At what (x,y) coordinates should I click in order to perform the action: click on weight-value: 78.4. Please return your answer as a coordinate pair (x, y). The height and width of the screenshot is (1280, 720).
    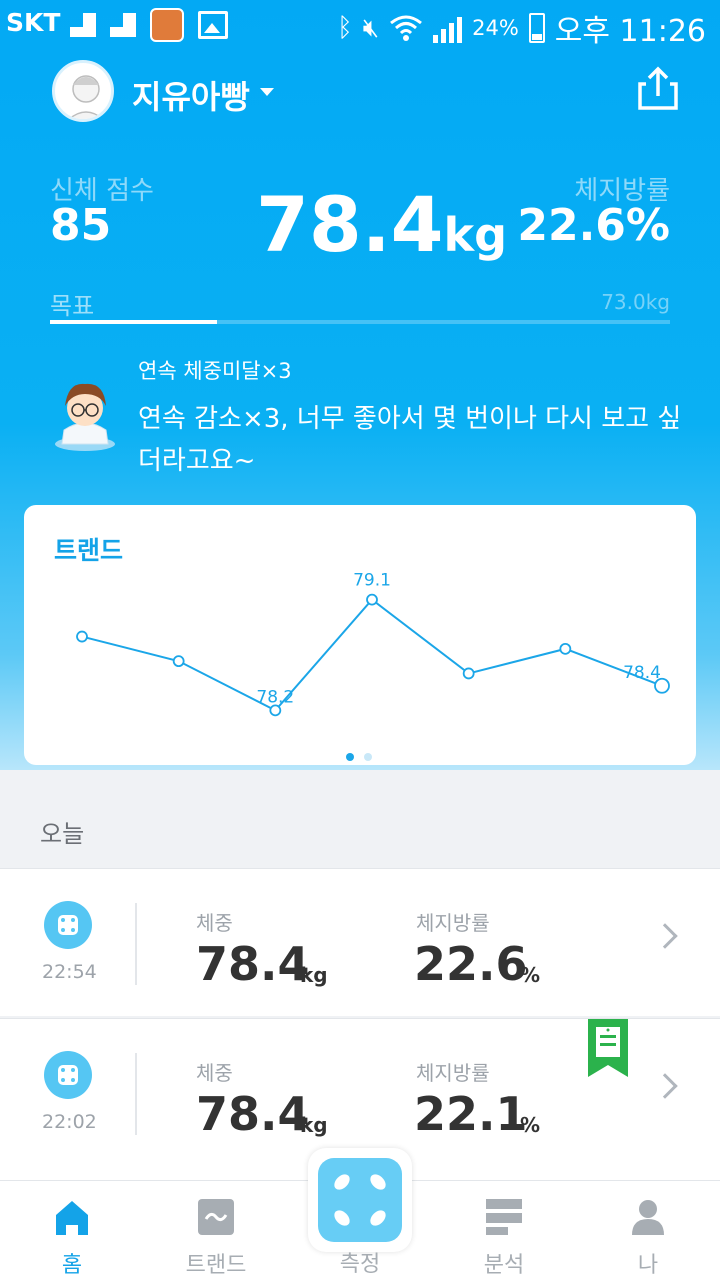
    Looking at the image, I should click on (350, 224).